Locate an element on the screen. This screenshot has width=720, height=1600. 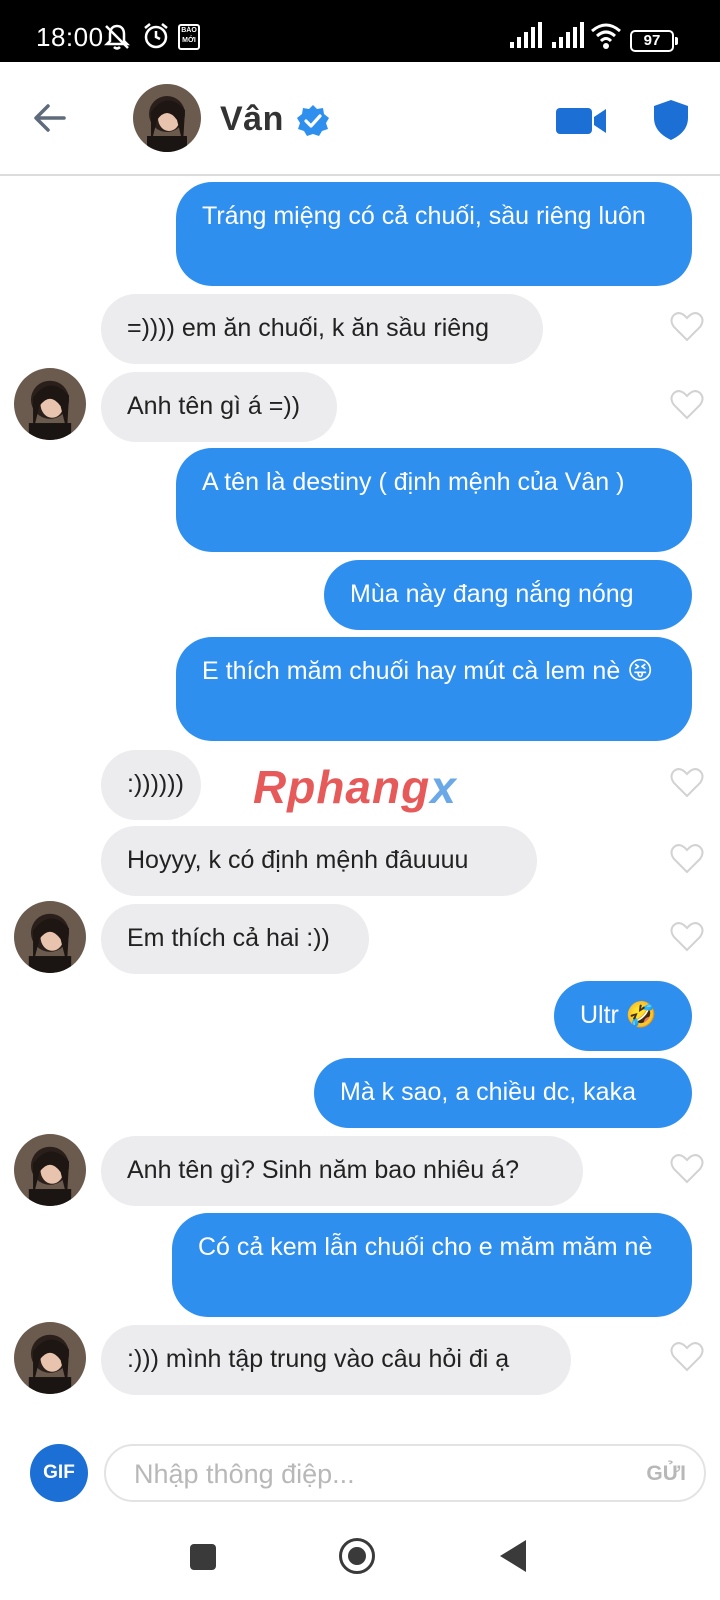
contact-name: Vân is located at coordinates (252, 119).